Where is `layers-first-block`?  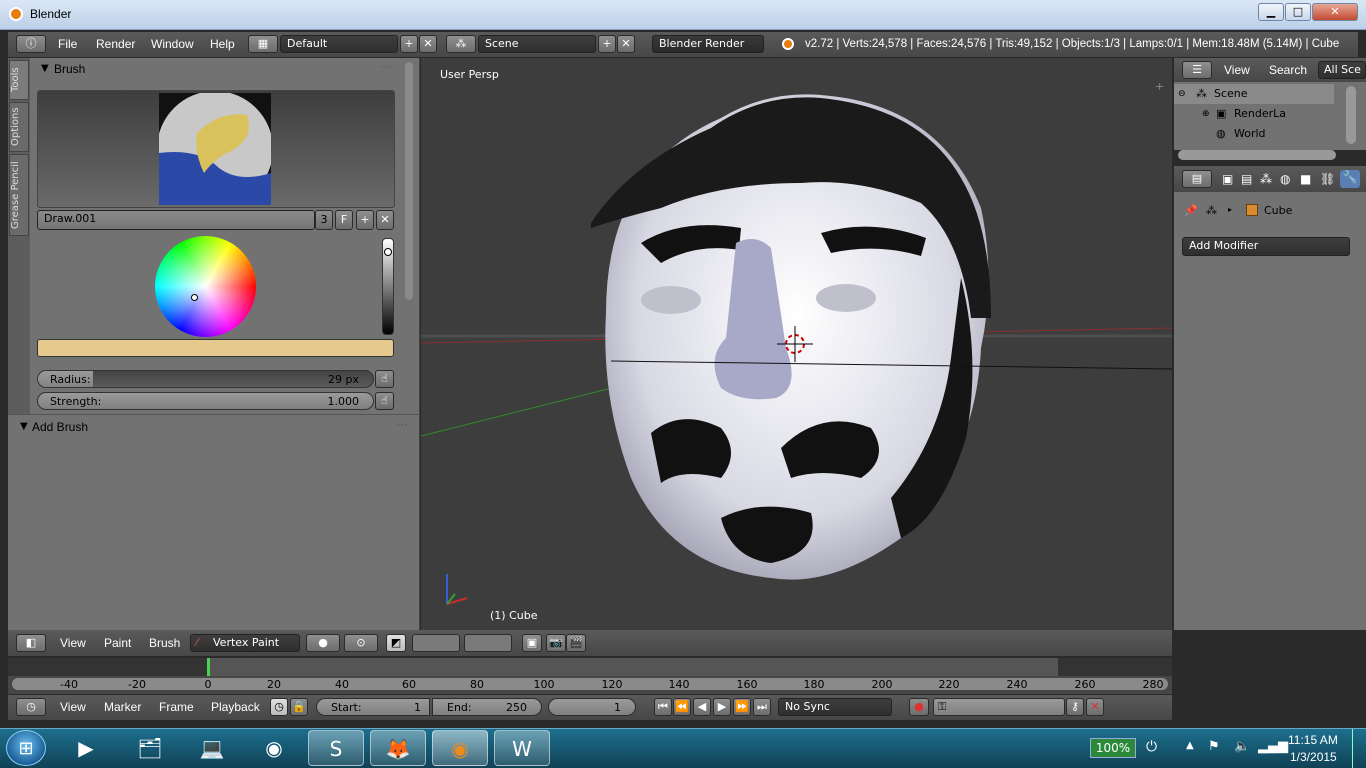 layers-first-block is located at coordinates (436, 643).